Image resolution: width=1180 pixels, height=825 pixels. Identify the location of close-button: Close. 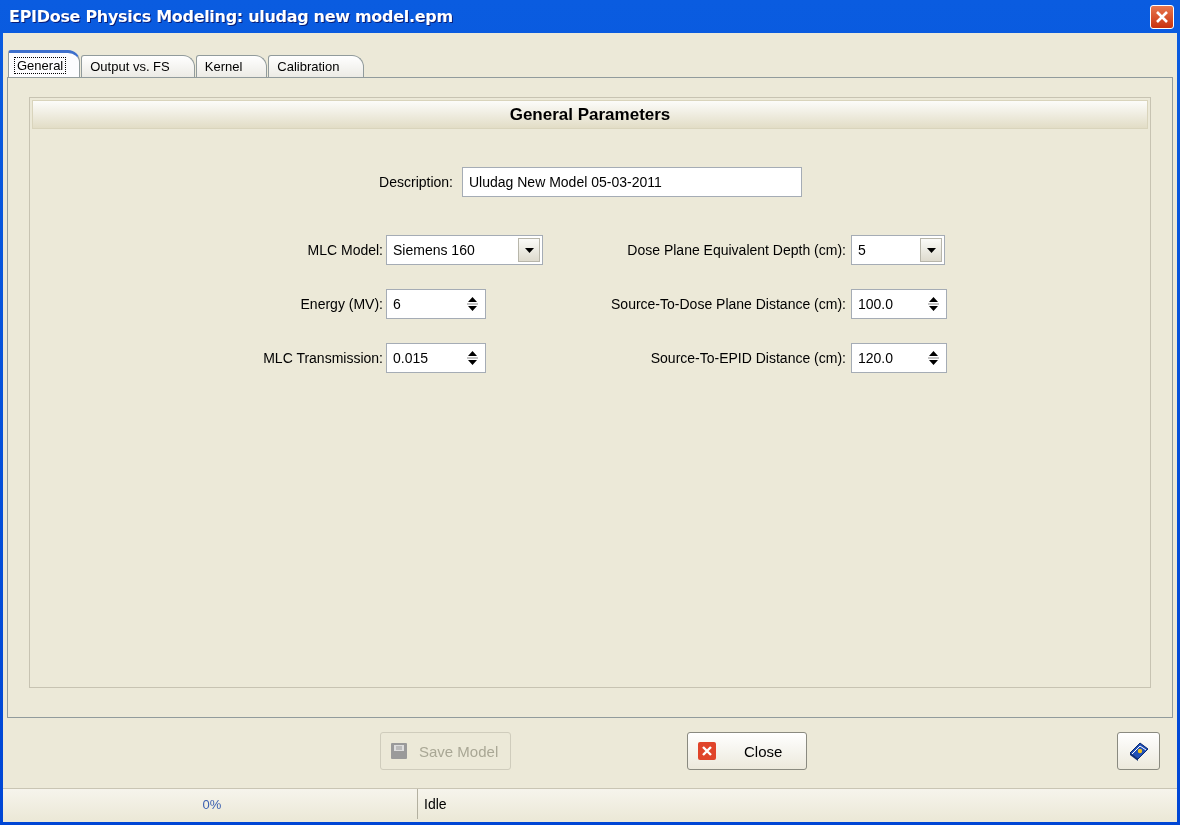
(747, 751).